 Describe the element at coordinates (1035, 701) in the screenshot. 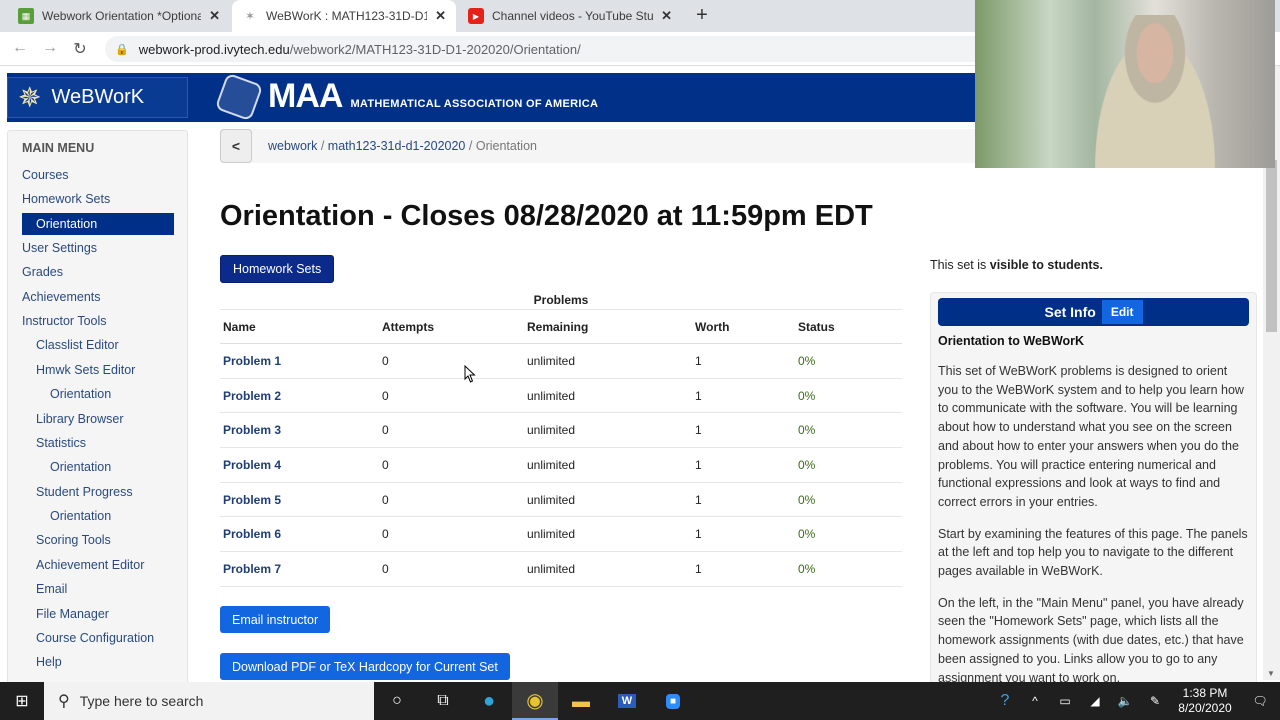

I see `chevron-up-icon: ^` at that location.